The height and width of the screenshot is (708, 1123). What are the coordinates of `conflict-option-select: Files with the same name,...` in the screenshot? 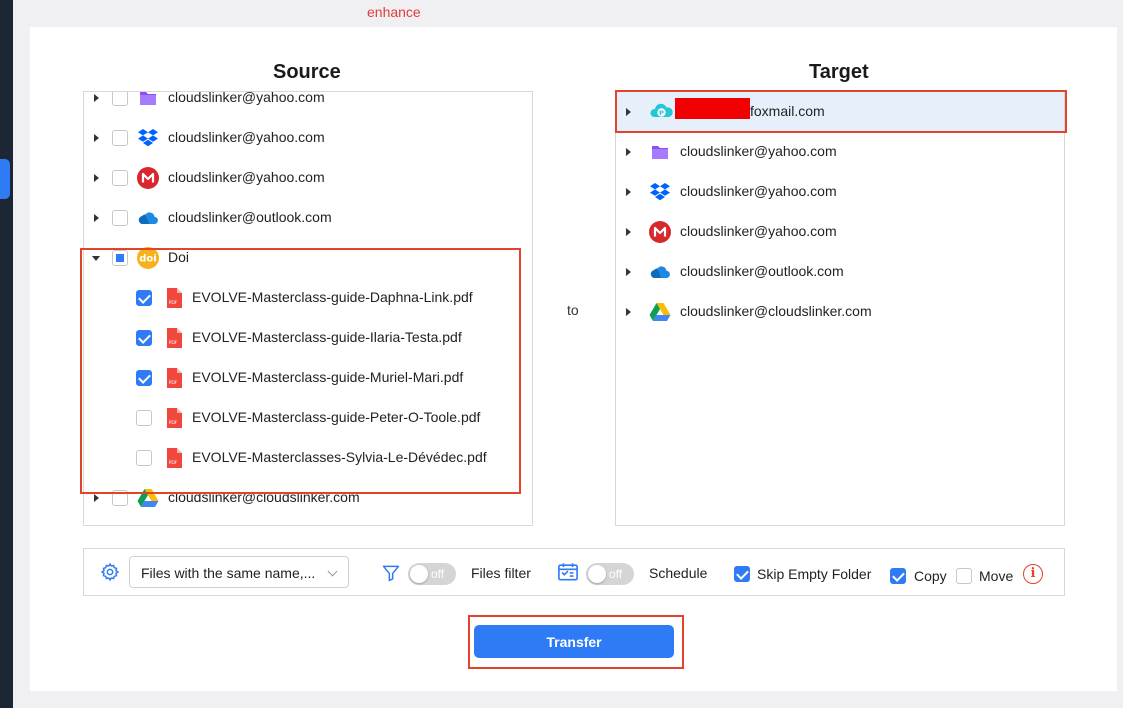 It's located at (239, 572).